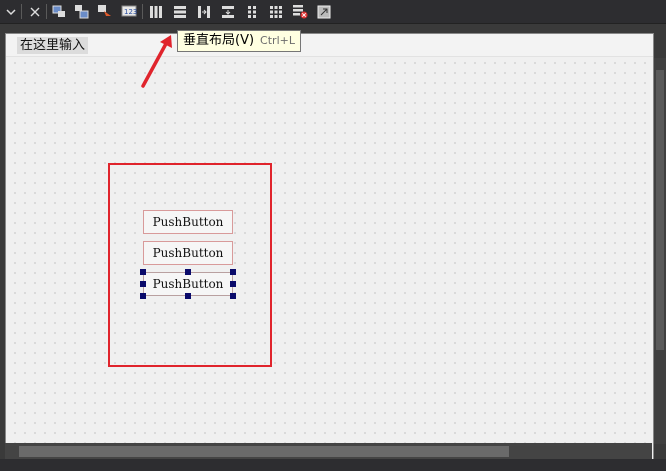 The image size is (666, 471). What do you see at coordinates (275, 11) in the screenshot?
I see `grid-layout-icon` at bounding box center [275, 11].